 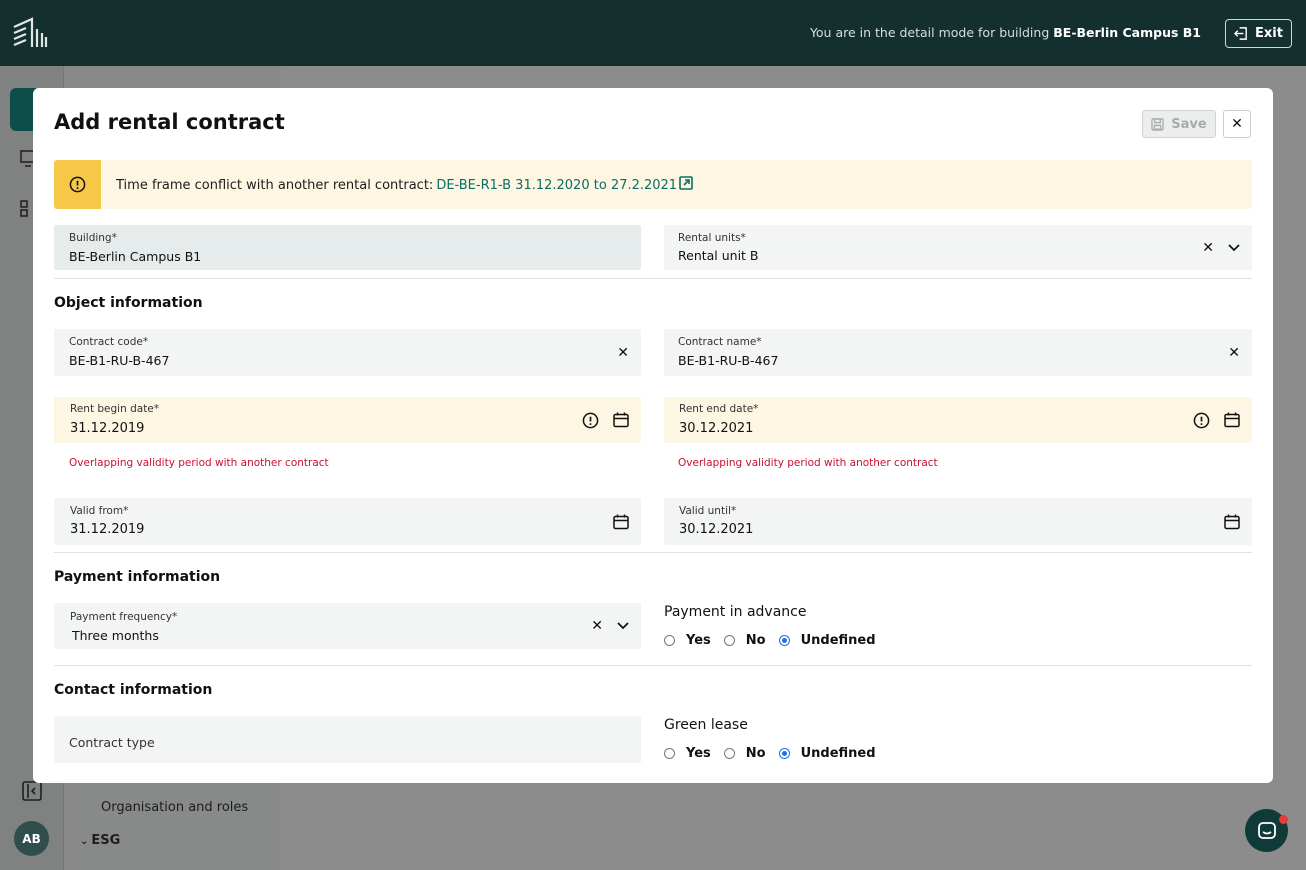 I want to click on building-value: BE-Berlin Campus B1, so click(x=135, y=256).